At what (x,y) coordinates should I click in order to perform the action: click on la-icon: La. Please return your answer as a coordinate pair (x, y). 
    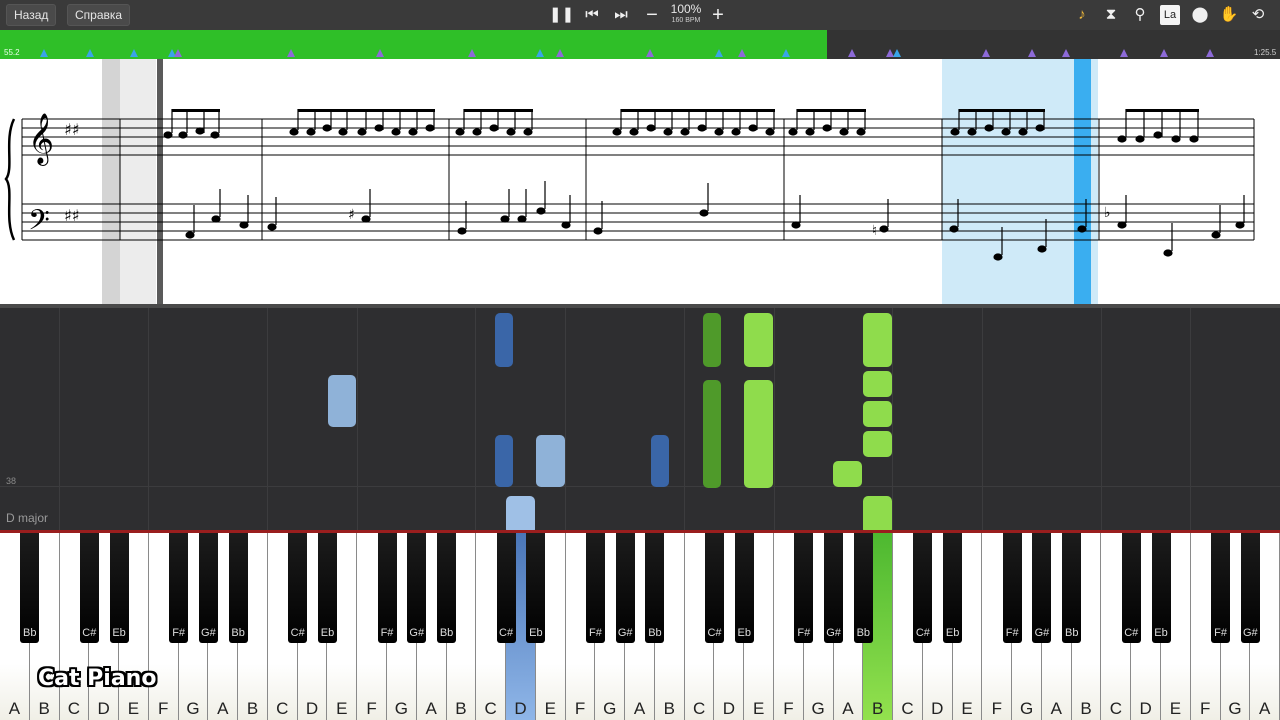
    Looking at the image, I should click on (1170, 15).